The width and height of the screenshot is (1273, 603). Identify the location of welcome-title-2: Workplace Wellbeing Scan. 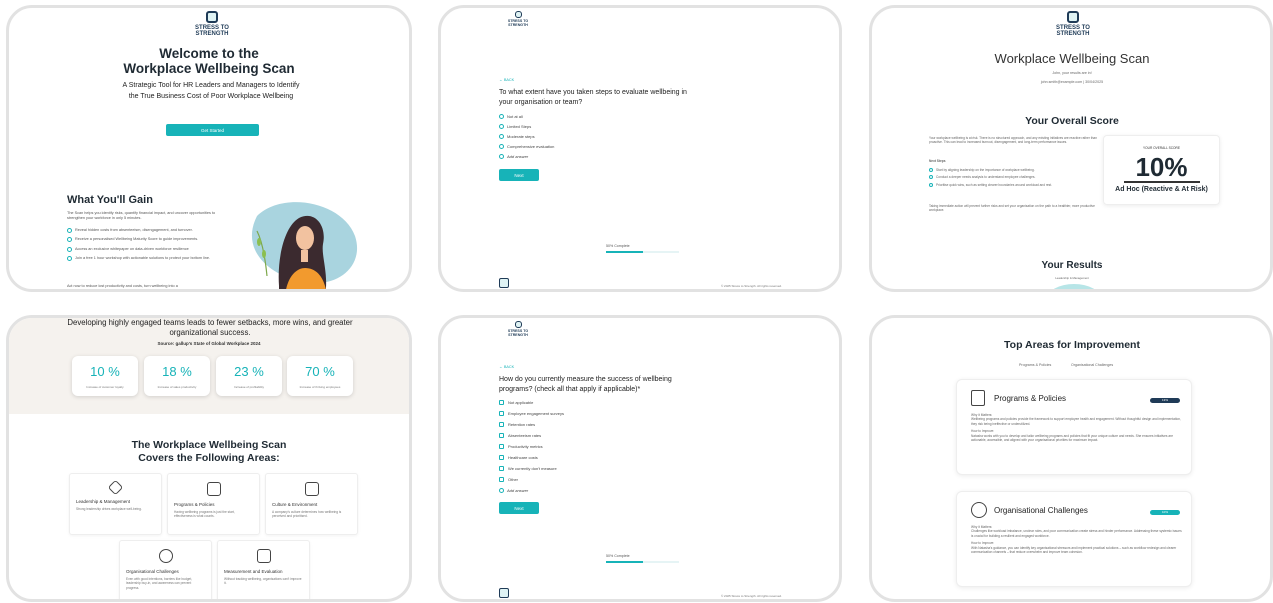
(209, 68).